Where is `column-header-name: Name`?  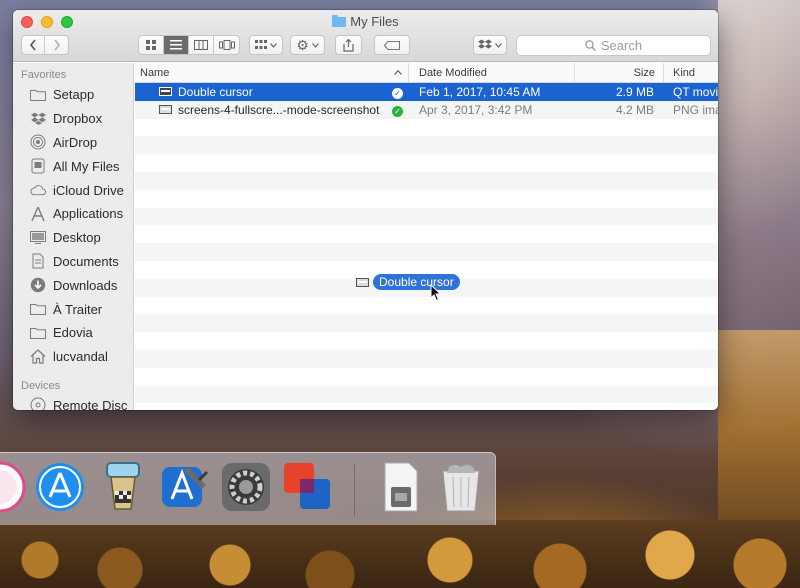
column-header-name: Name is located at coordinates (272, 72).